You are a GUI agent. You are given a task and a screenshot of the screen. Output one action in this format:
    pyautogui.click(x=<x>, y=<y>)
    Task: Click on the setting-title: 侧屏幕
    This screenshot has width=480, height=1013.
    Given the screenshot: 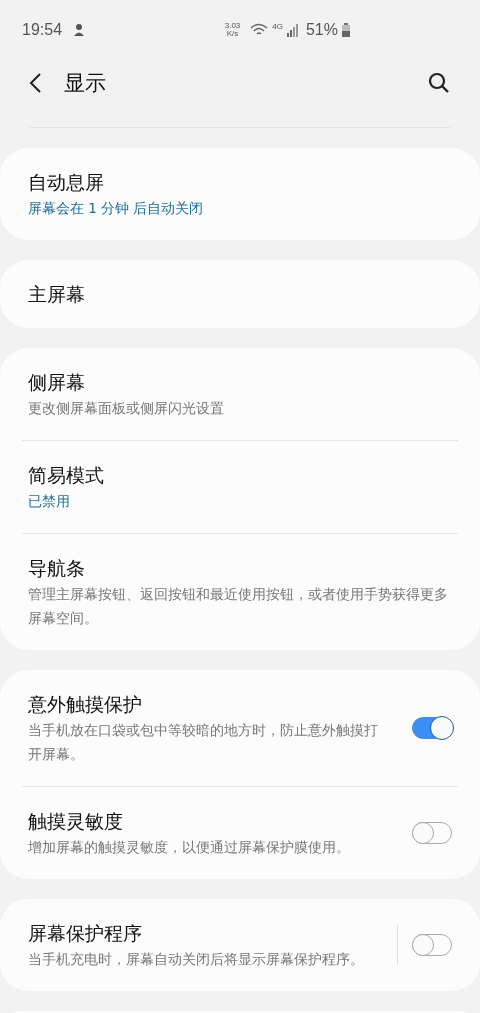 What is the action you would take?
    pyautogui.click(x=57, y=382)
    